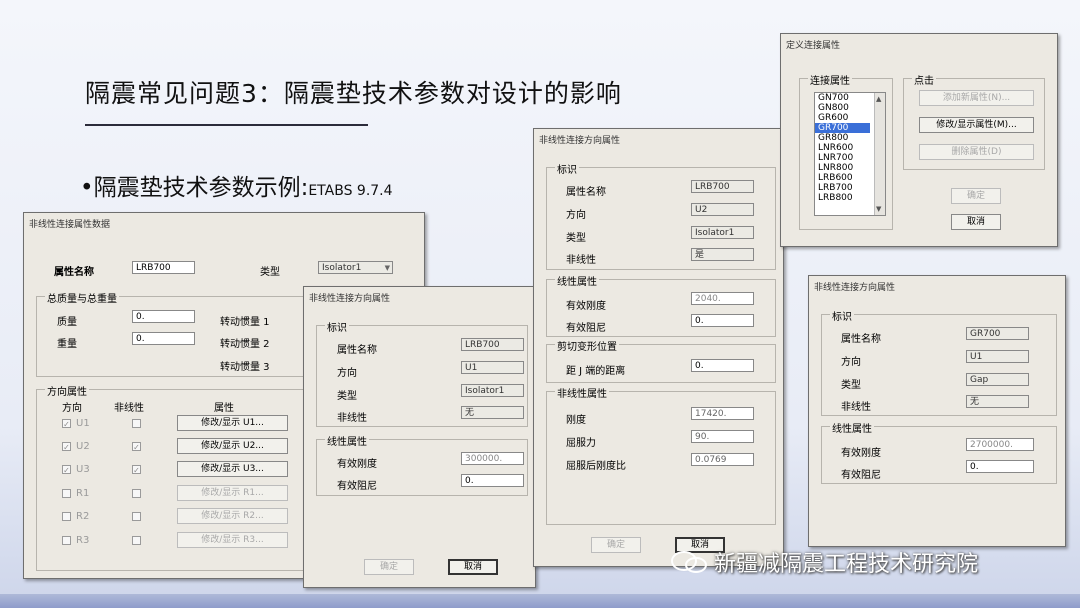 This screenshot has width=1080, height=608. Describe the element at coordinates (387, 268) in the screenshot. I see `chevron-down-icon: ▼` at that location.